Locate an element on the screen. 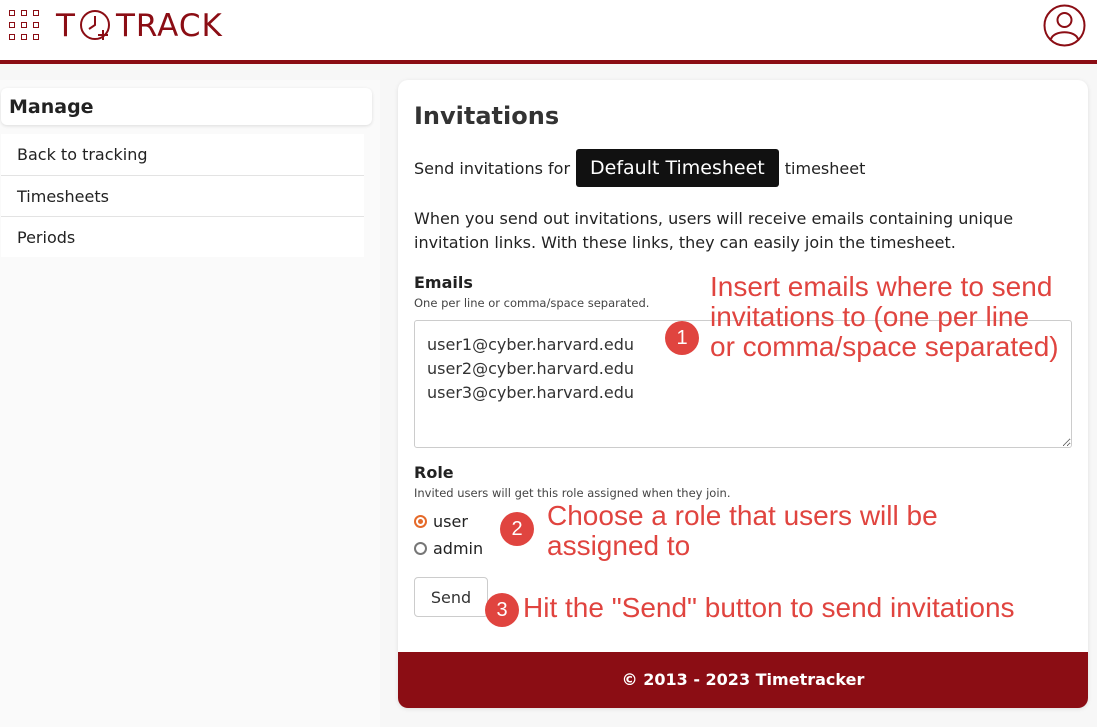  timesheet-selector-button: Default Timesheet is located at coordinates (677, 168).